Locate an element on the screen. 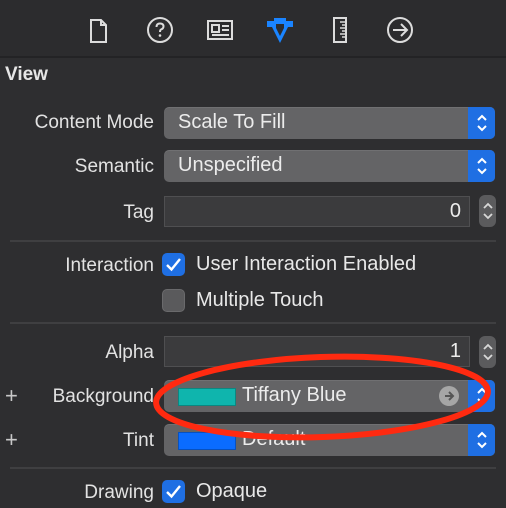  semantic-value: Unspecified is located at coordinates (230, 165).